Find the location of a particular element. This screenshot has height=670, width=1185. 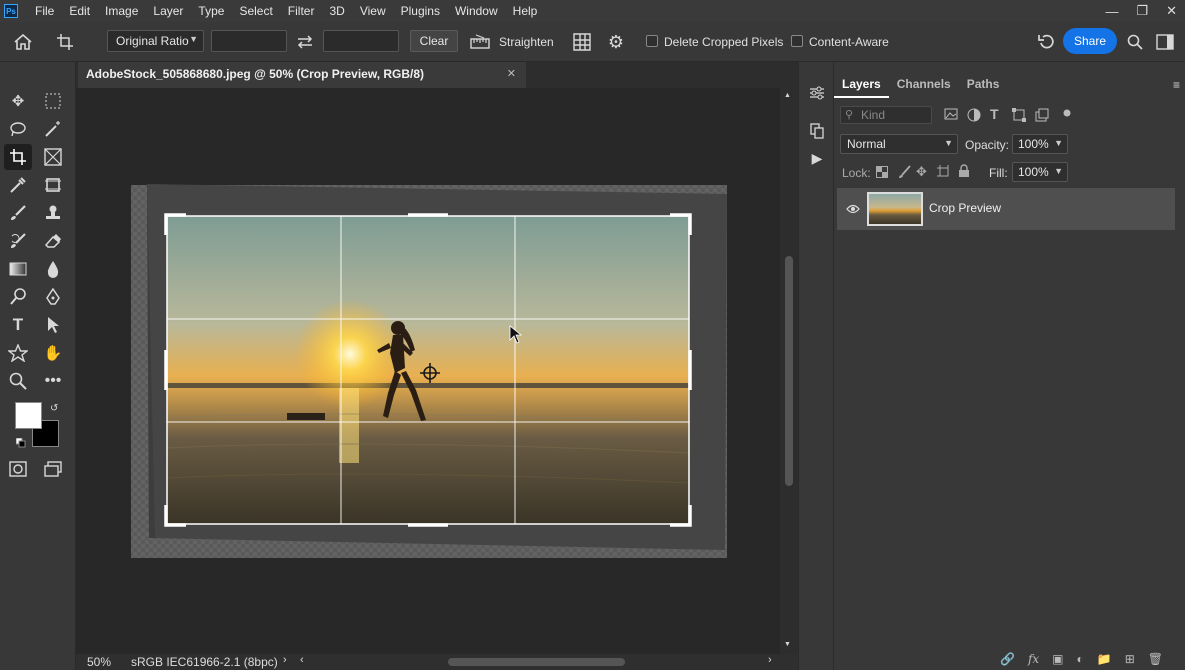

menu-plugins: Plugins is located at coordinates (421, 11).